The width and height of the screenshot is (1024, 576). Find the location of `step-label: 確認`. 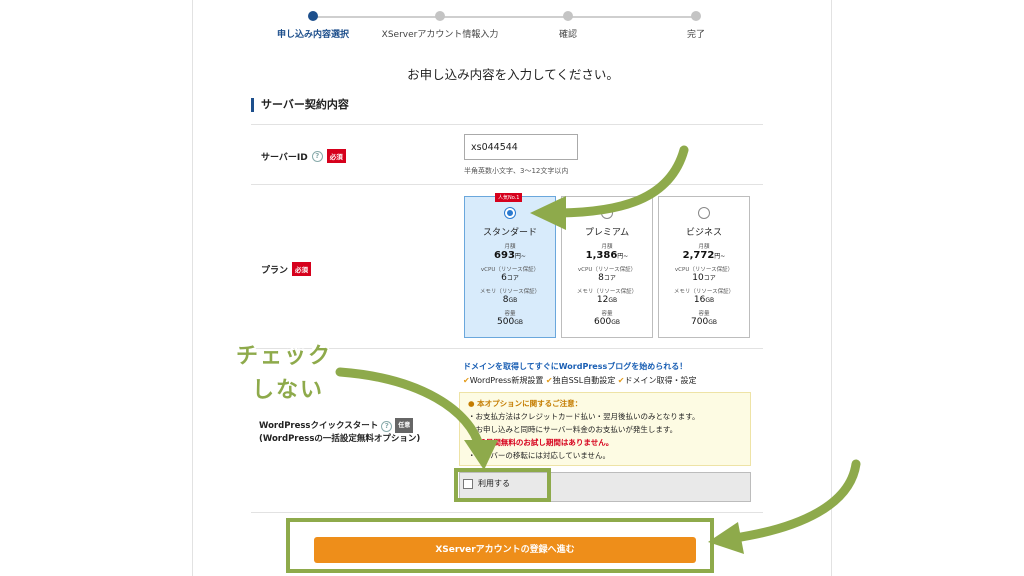

step-label: 確認 is located at coordinates (567, 35).